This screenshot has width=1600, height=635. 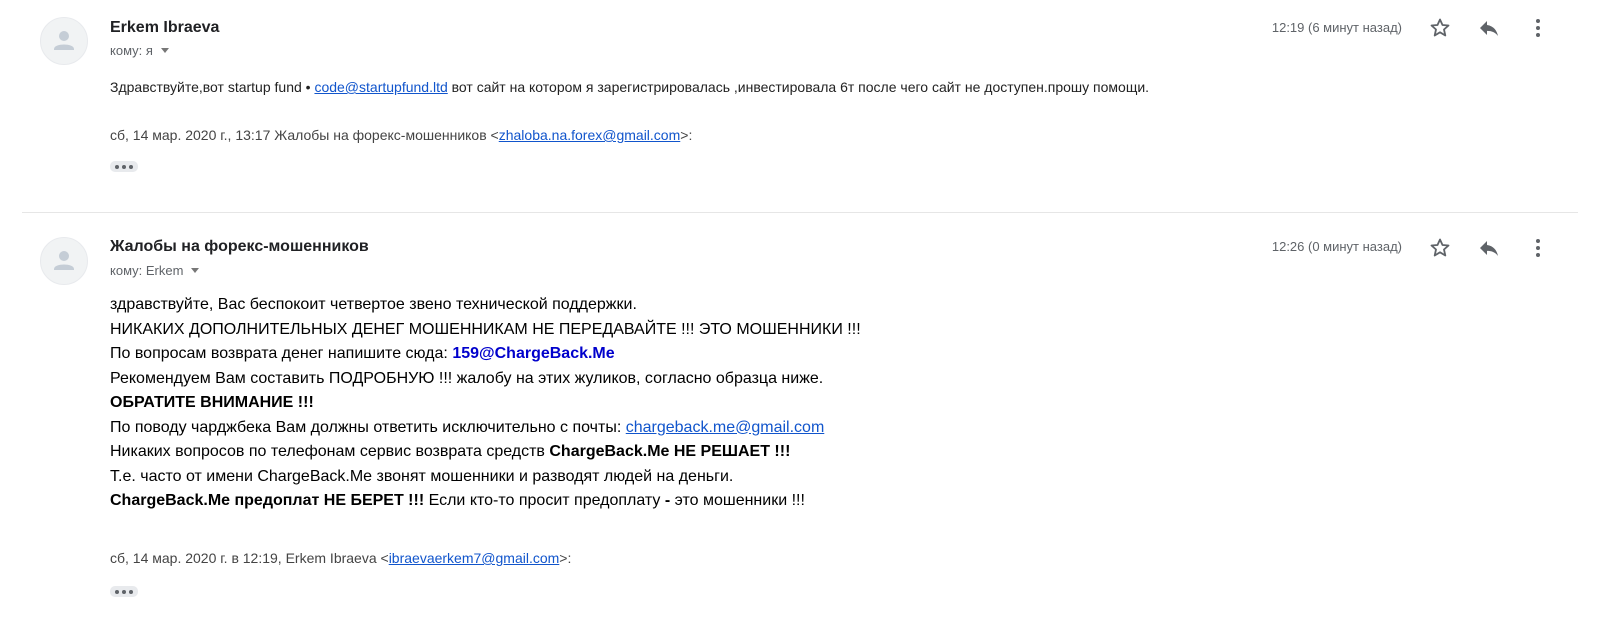 I want to click on gmail-contact-link: chargeback.me@gmail.com, so click(x=725, y=427).